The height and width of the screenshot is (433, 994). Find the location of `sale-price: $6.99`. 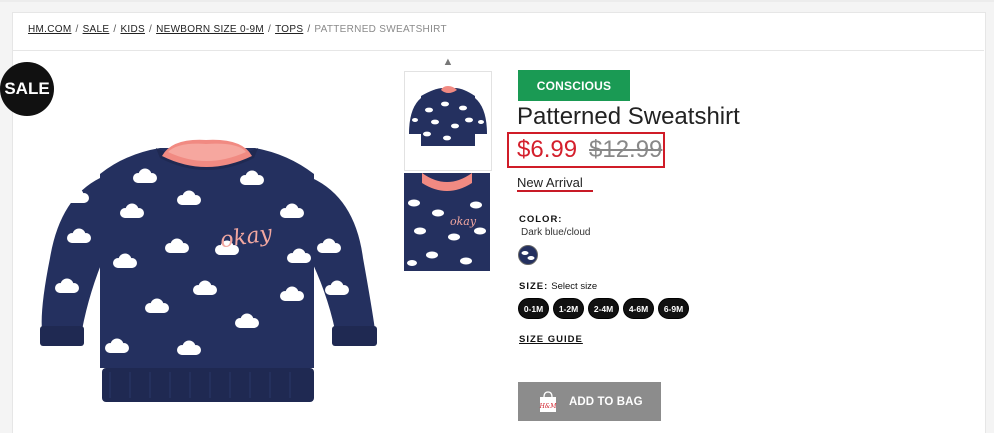

sale-price: $6.99 is located at coordinates (547, 149).